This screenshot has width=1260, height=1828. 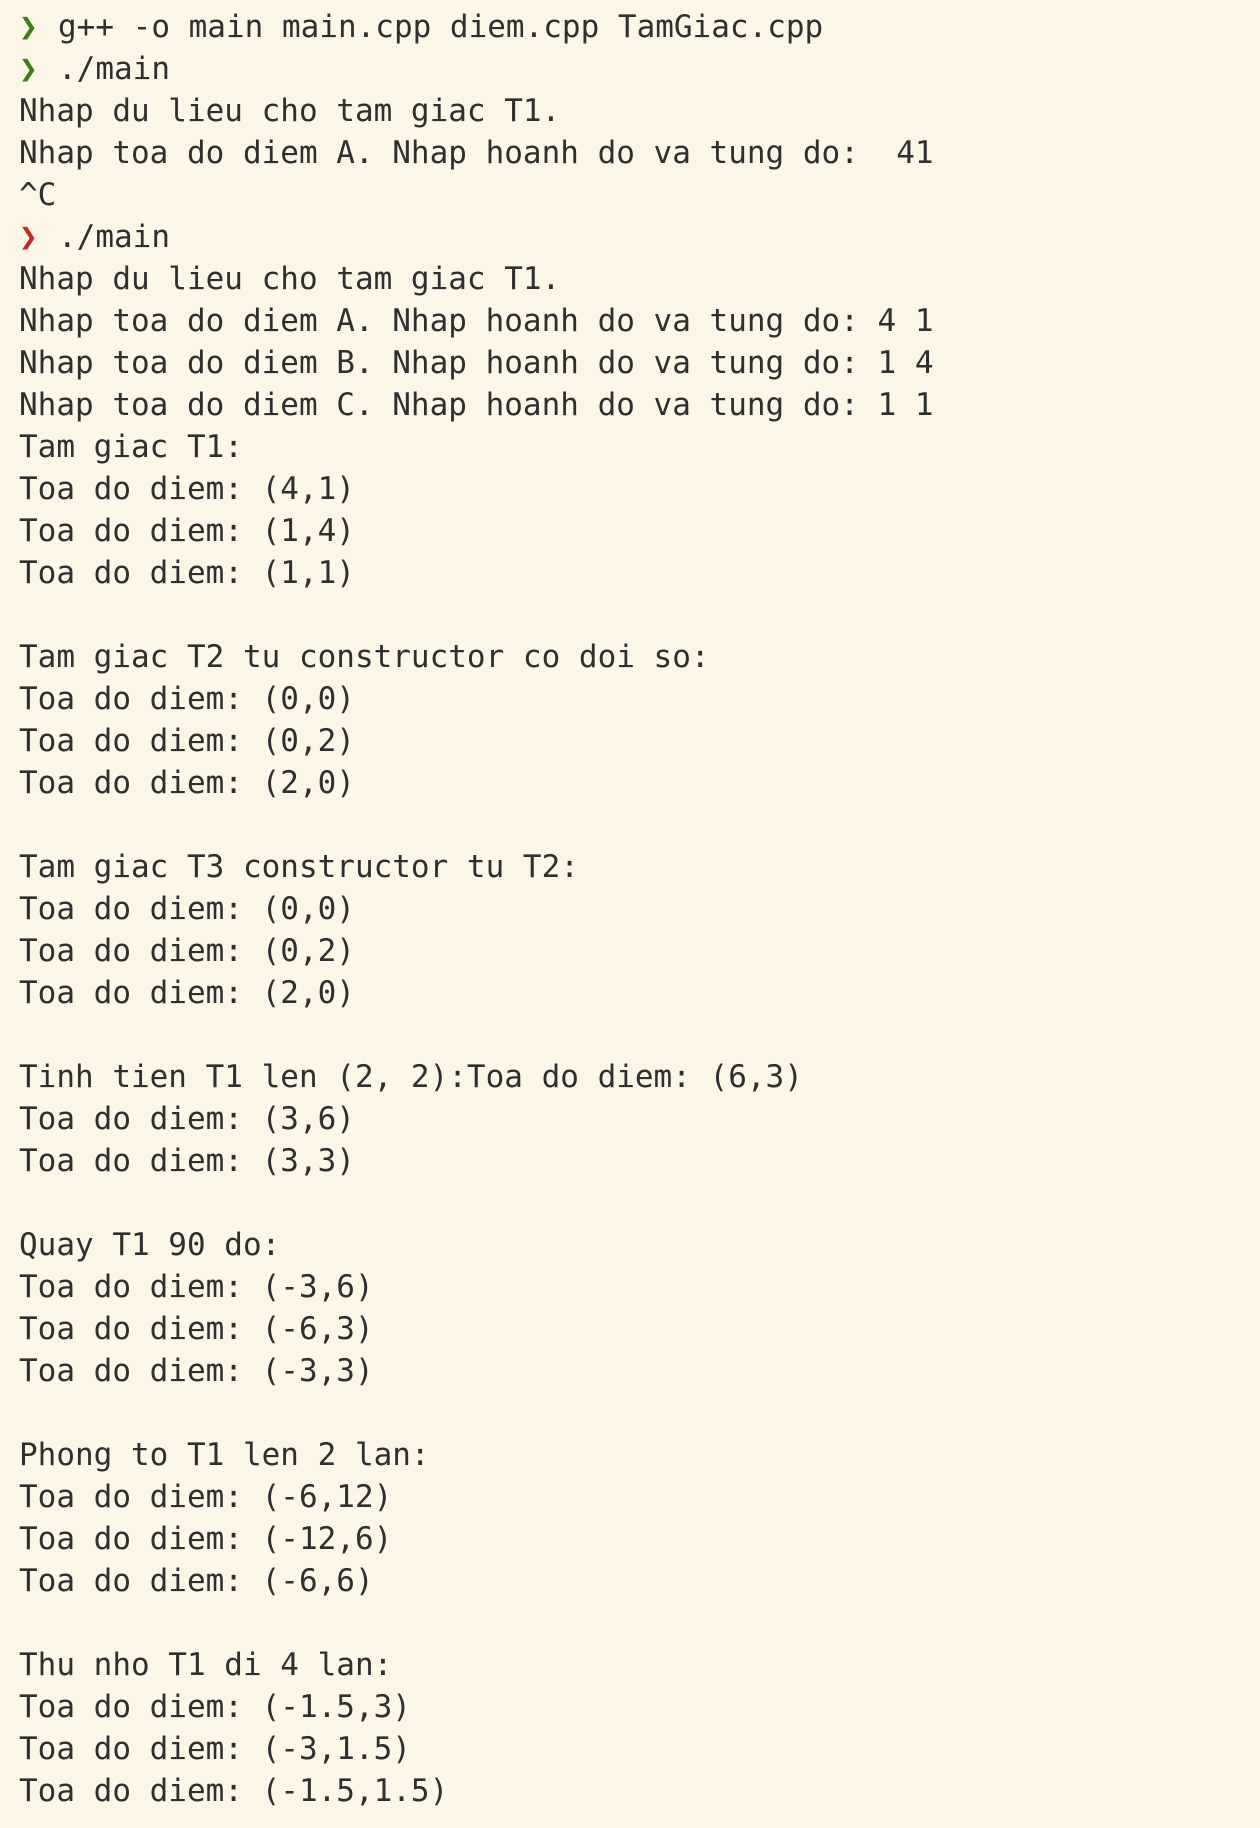 What do you see at coordinates (187, 489) in the screenshot?
I see `output-line: Toa do diem: (4,1)` at bounding box center [187, 489].